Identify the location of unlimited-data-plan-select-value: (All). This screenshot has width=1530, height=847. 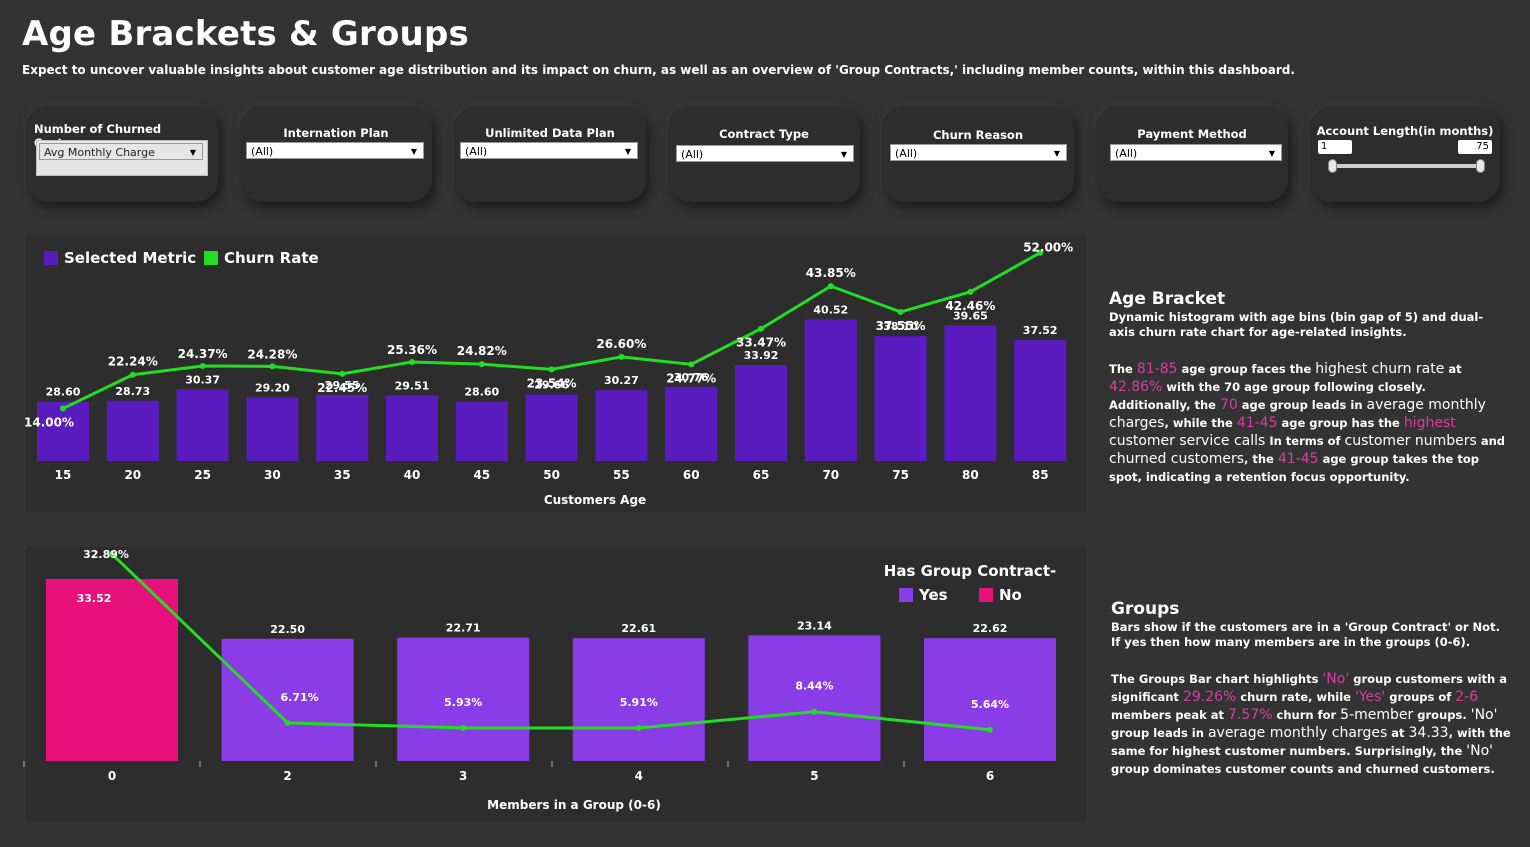
(476, 151).